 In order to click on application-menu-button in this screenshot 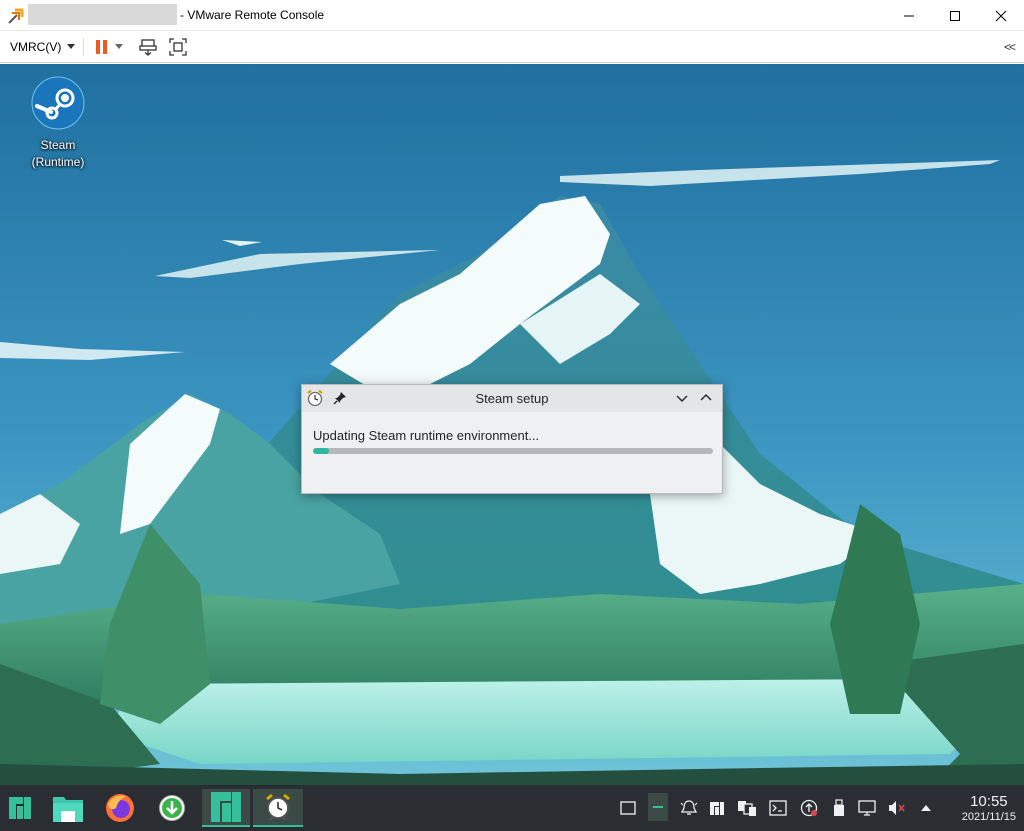, I will do `click(20, 808)`.